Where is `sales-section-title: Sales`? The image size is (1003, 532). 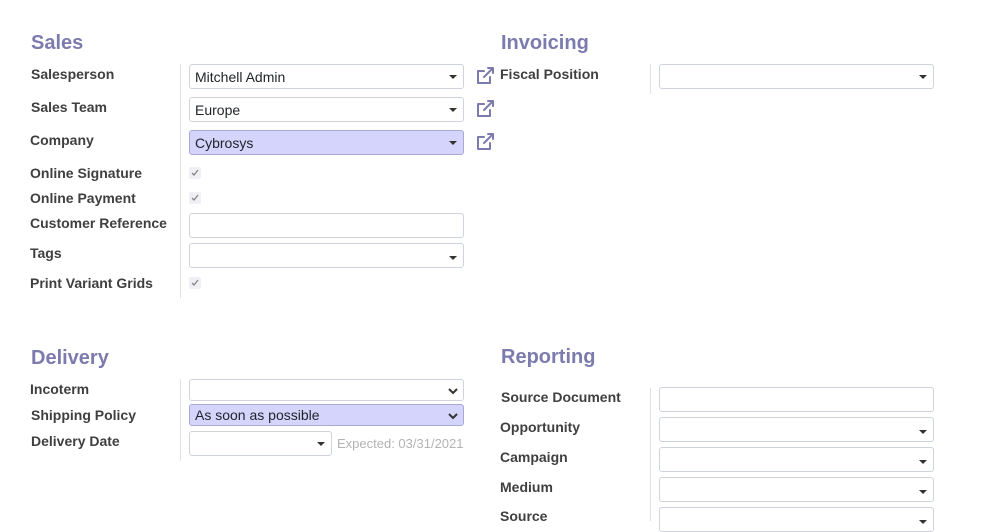 sales-section-title: Sales is located at coordinates (57, 43).